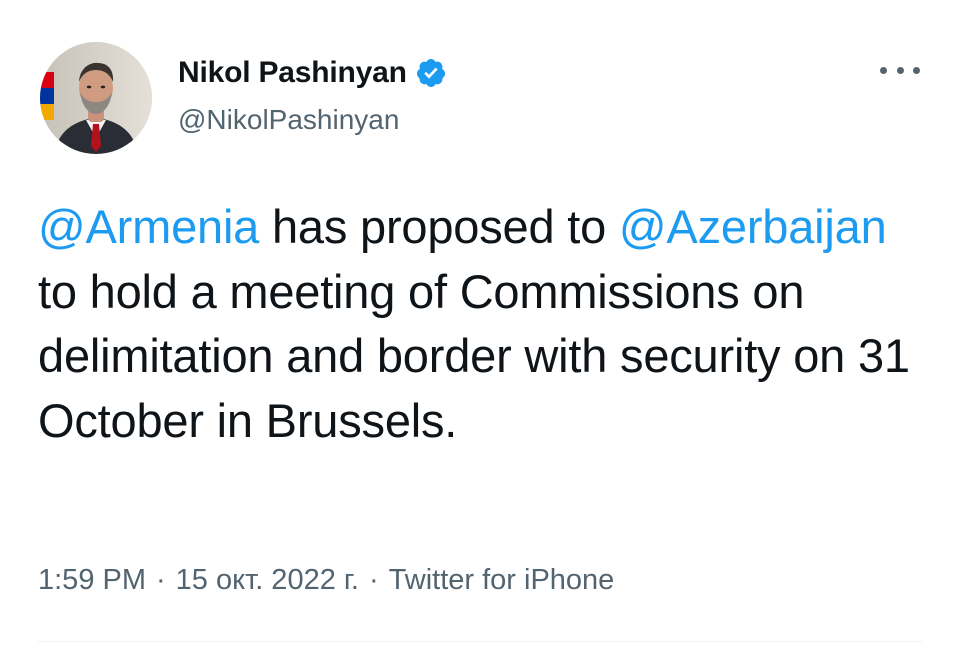 This screenshot has height=660, width=960. Describe the element at coordinates (267, 580) in the screenshot. I see `tweet-date: 15 окт. 2022 г.` at that location.